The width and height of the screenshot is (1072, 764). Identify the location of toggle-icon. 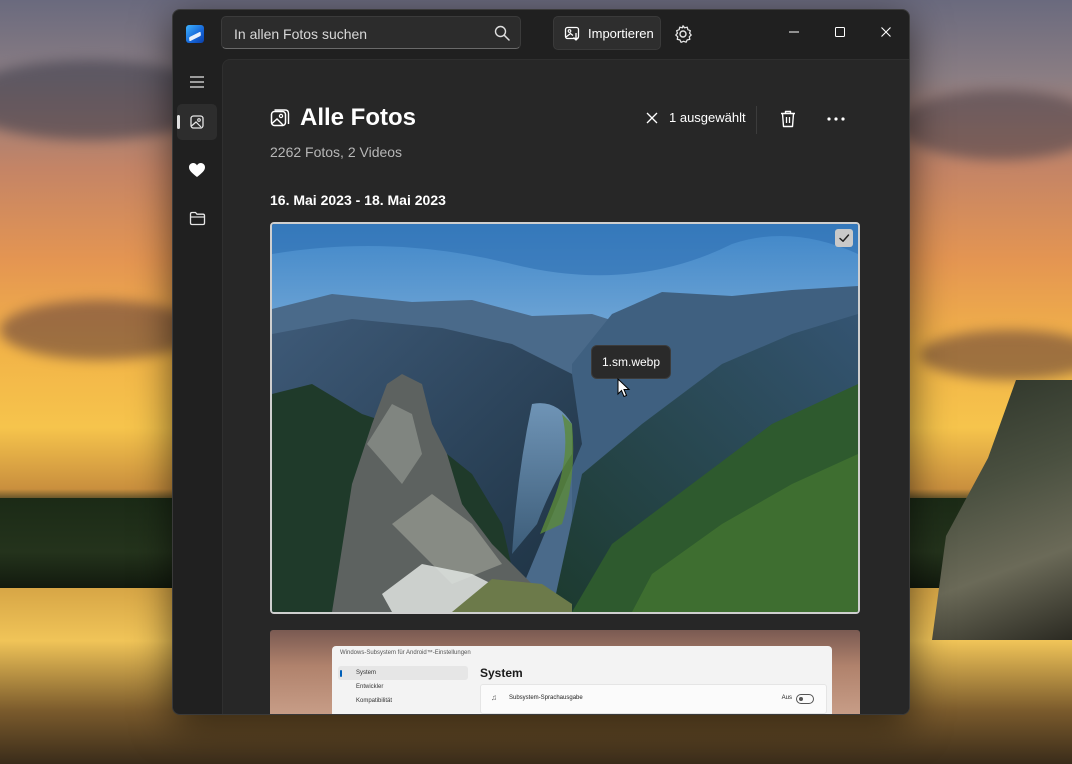
(805, 699).